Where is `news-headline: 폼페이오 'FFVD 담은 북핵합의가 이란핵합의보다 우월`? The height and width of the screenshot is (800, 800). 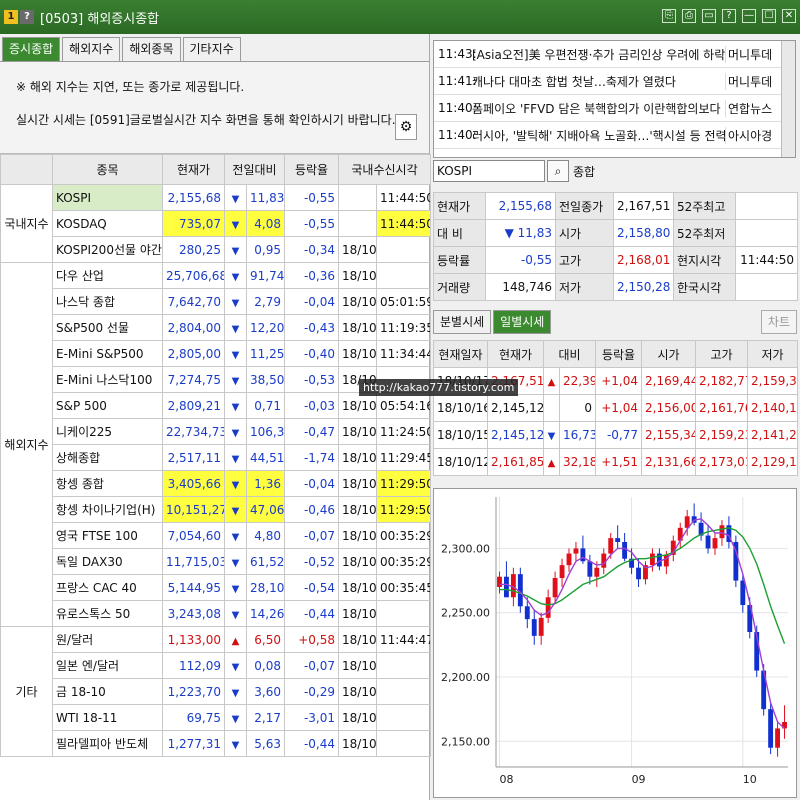
news-headline: 폼페이오 'FFVD 담은 북핵합의가 이란핵합의보다 우월 is located at coordinates (597, 108).